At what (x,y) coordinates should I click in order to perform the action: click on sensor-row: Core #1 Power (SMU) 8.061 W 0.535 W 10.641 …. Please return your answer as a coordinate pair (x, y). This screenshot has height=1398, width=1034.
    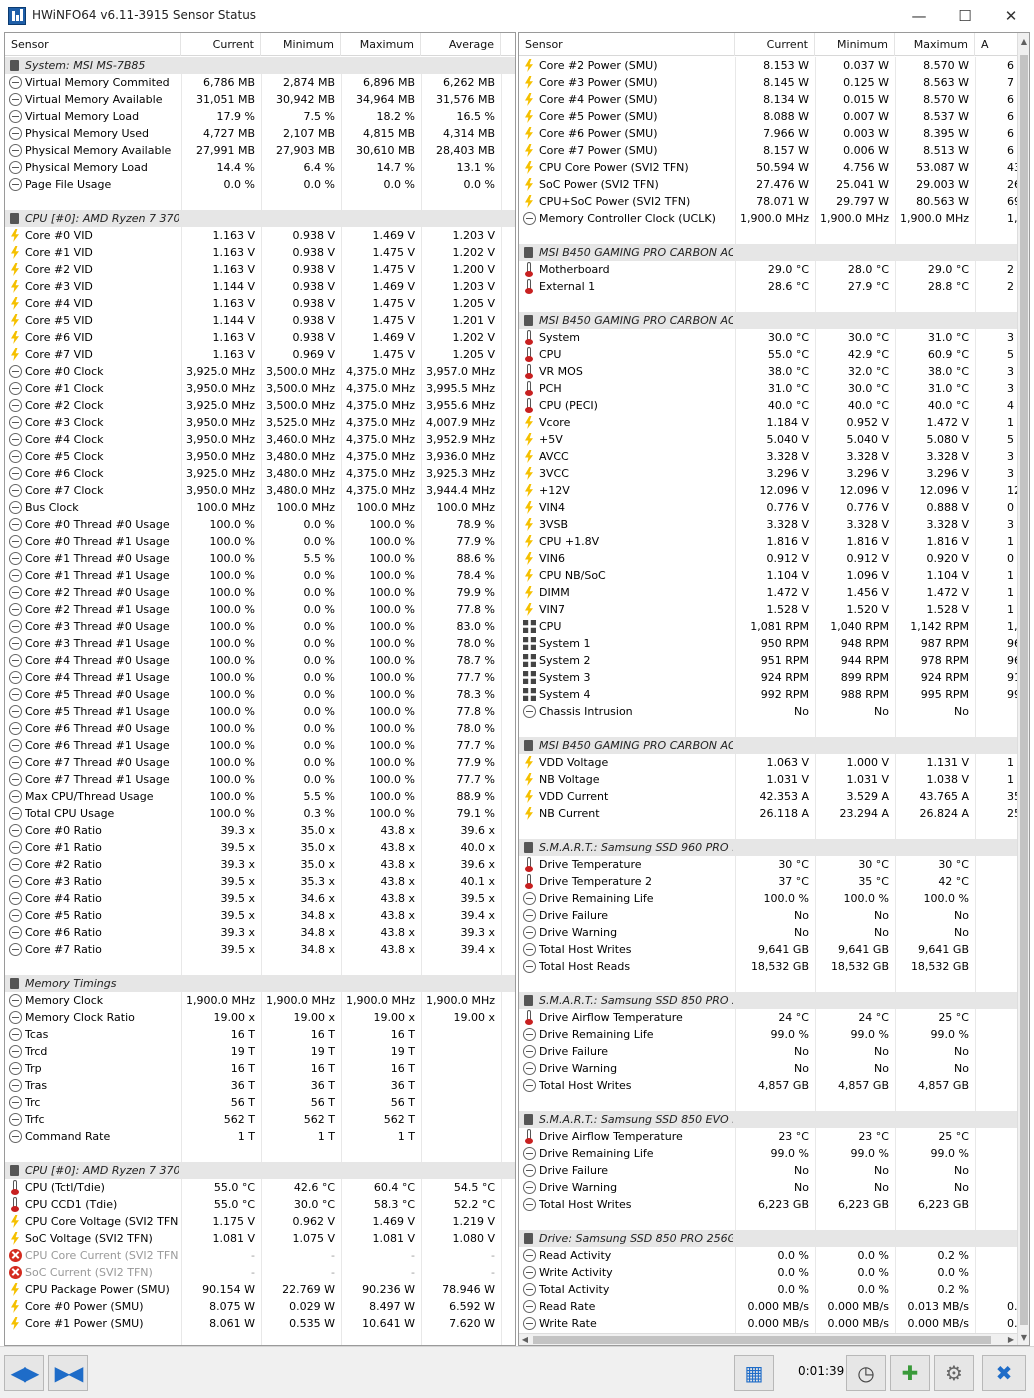
    Looking at the image, I should click on (260, 1323).